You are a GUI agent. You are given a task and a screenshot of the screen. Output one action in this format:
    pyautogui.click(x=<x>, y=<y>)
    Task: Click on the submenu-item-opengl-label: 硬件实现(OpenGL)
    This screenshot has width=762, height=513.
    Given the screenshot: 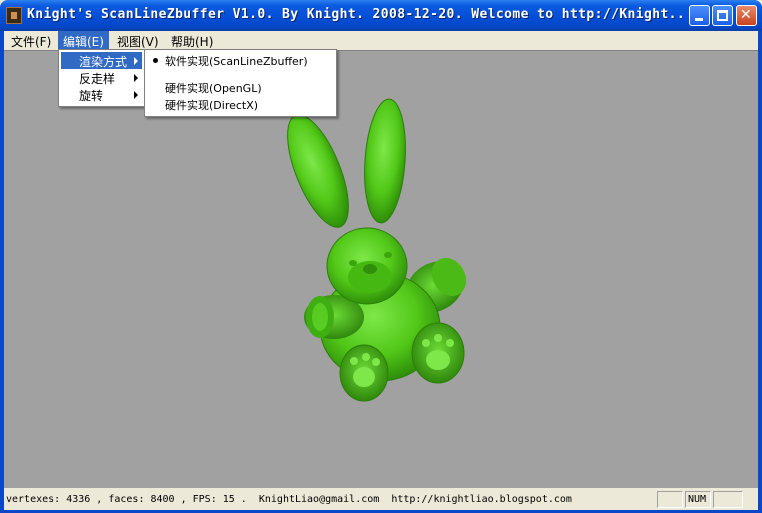 What is the action you would take?
    pyautogui.click(x=213, y=88)
    